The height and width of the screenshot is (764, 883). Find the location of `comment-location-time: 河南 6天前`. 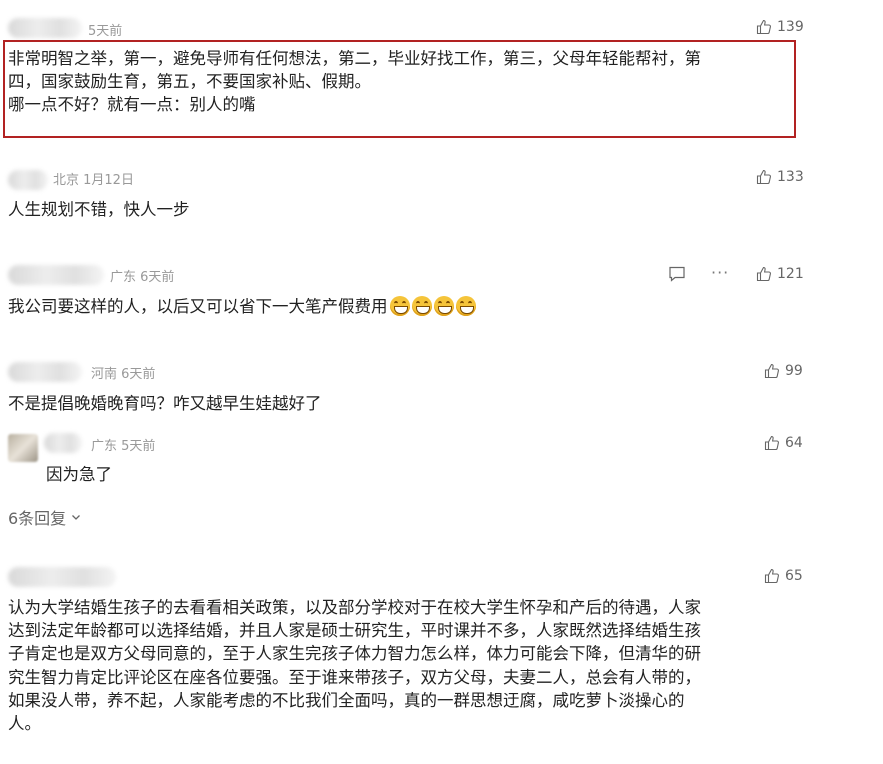

comment-location-time: 河南 6天前 is located at coordinates (123, 374).